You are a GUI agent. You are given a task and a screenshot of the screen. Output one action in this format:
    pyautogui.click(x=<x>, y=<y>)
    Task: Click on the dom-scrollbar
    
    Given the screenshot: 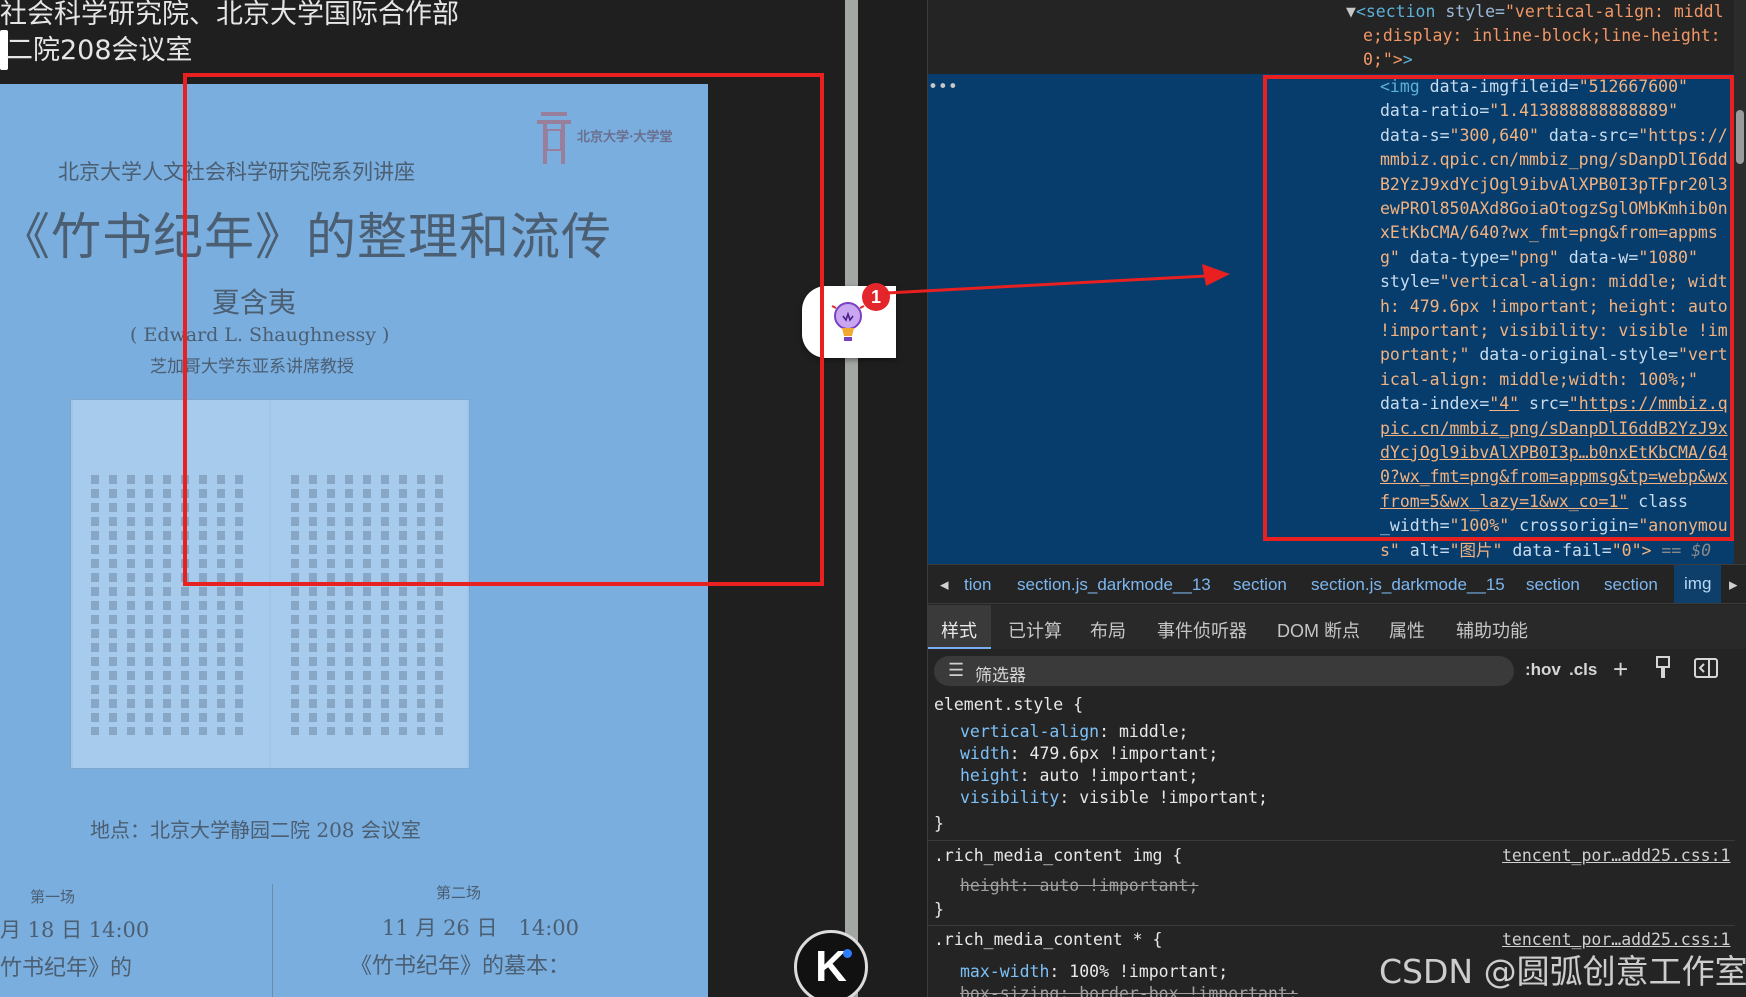 What is the action you would take?
    pyautogui.click(x=1740, y=282)
    